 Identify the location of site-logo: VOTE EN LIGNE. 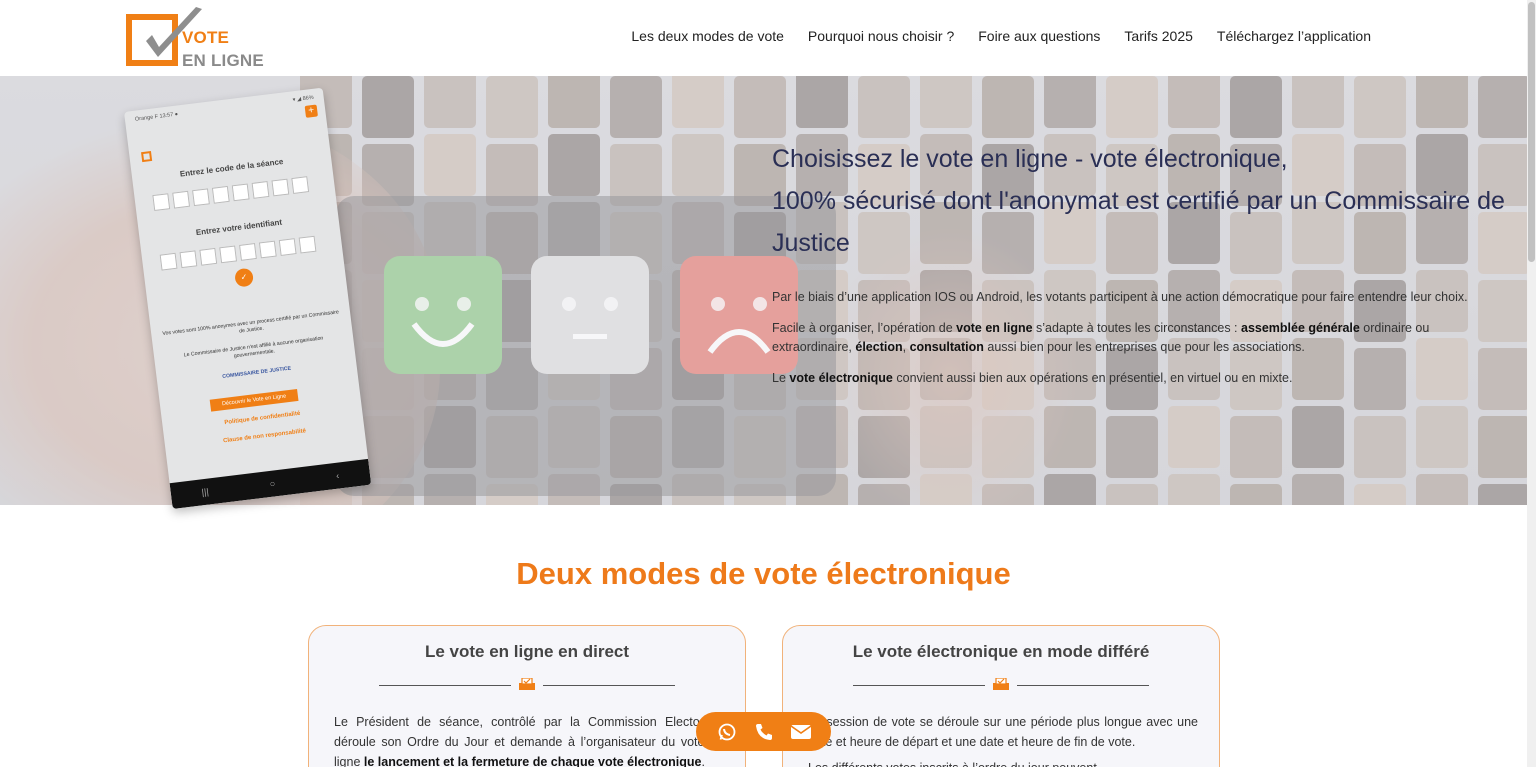
(196, 38).